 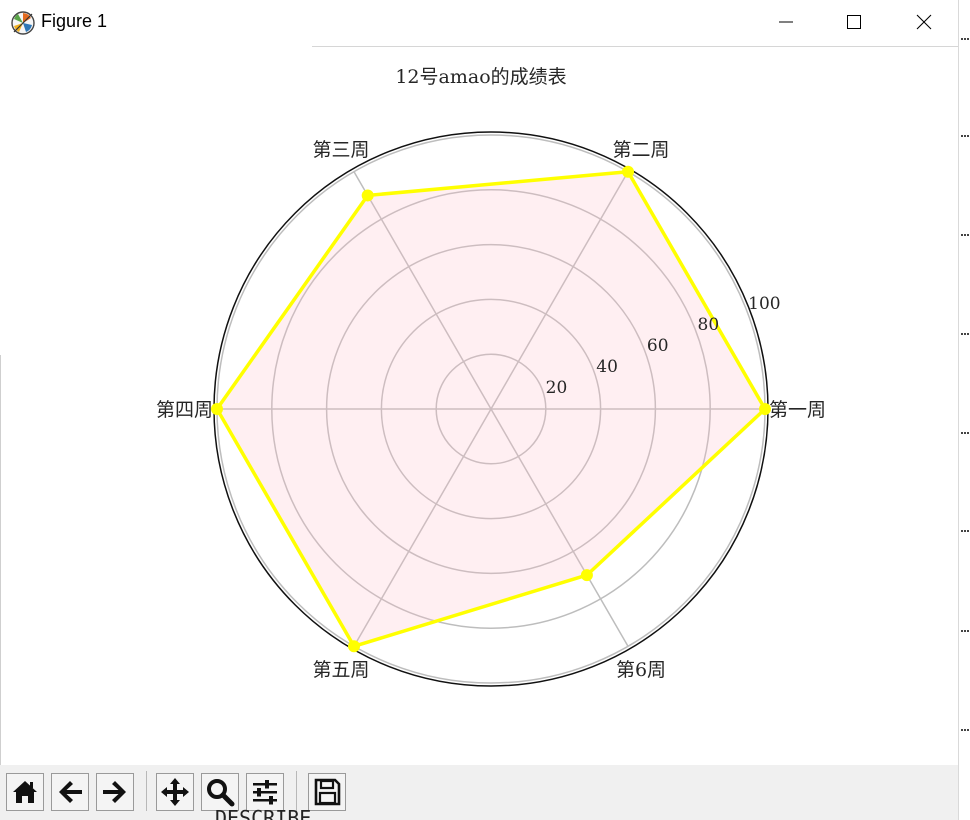 I want to click on back-button, so click(x=70, y=792).